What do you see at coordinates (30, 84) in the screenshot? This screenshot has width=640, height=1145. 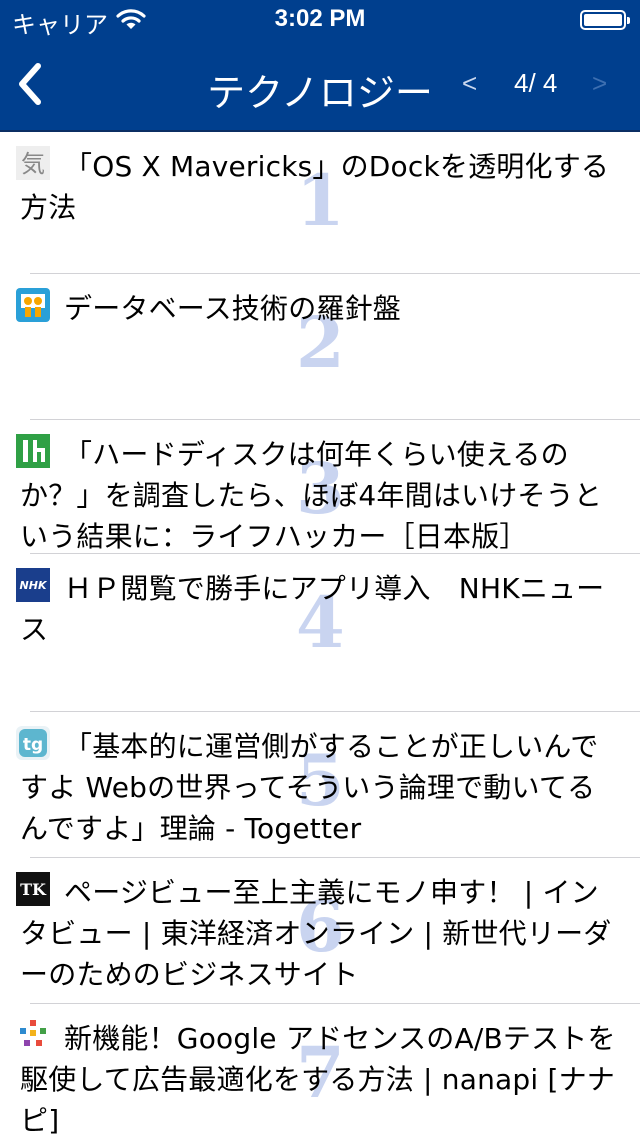 I see `back-chevron-icon` at bounding box center [30, 84].